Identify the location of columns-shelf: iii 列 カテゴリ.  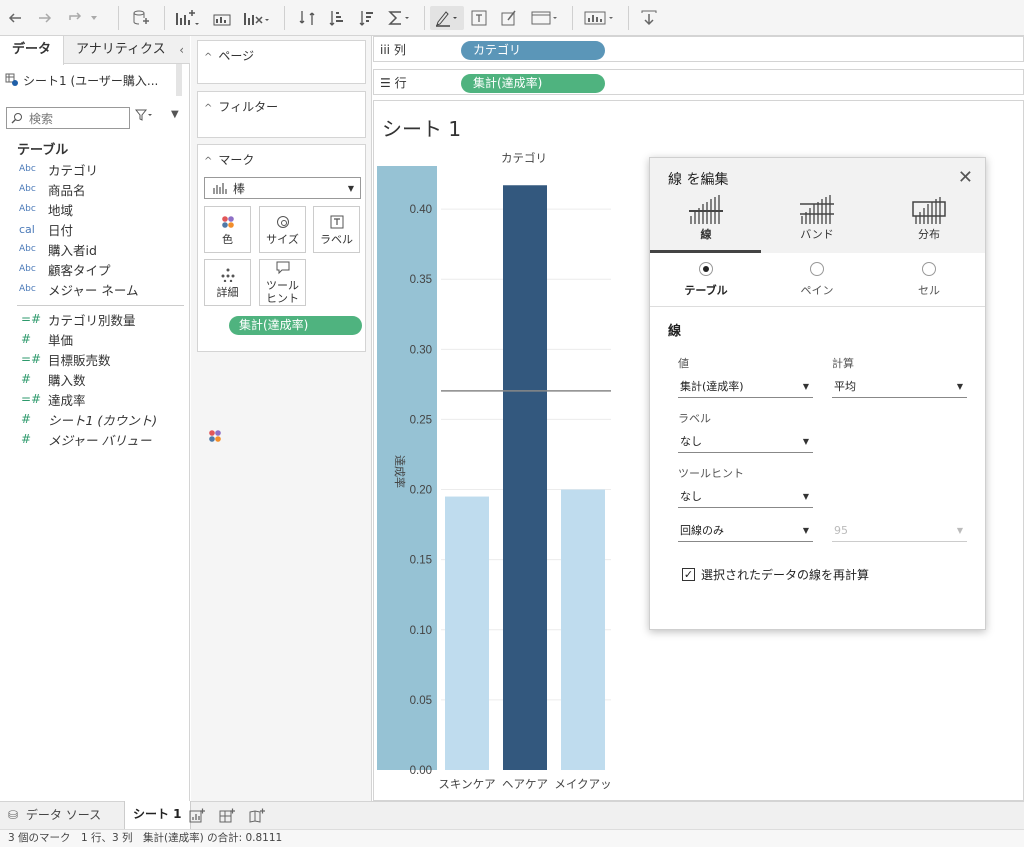
(698, 49).